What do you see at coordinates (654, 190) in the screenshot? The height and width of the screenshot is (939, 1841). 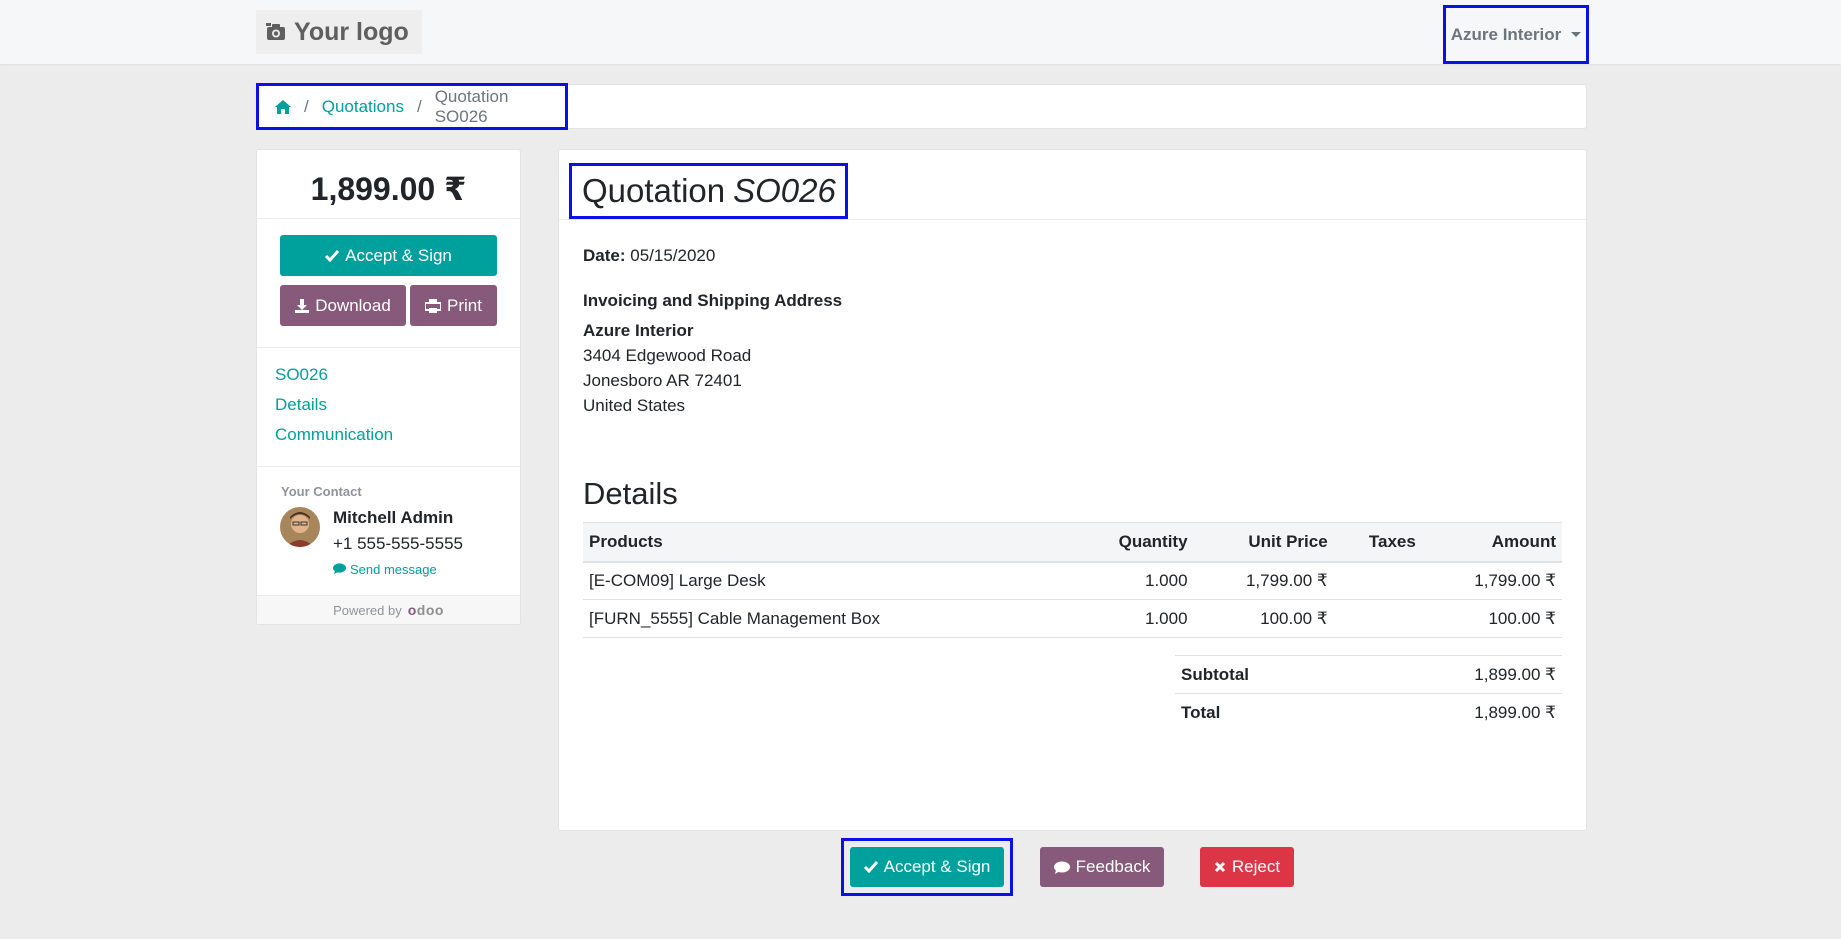 I see `title-prefix: Quotation` at bounding box center [654, 190].